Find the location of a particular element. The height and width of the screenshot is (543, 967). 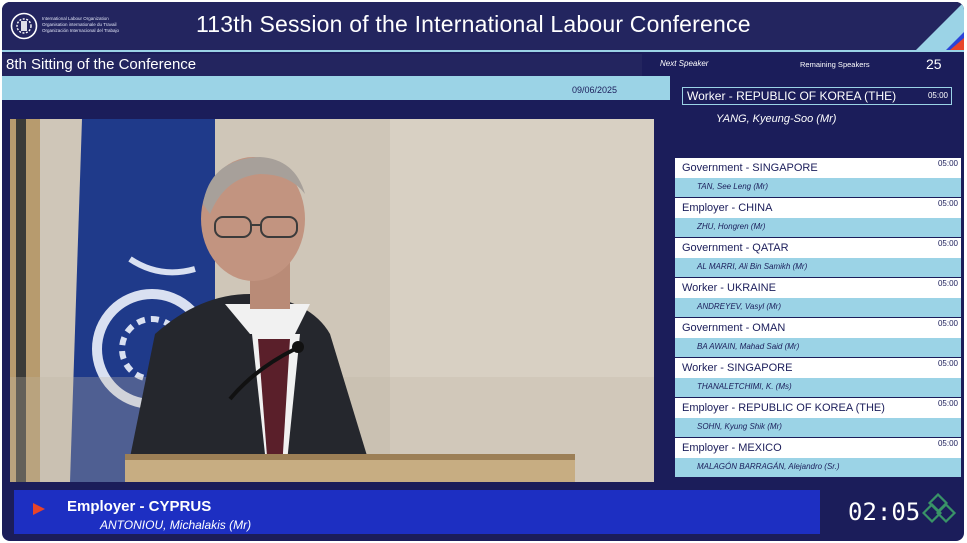

next-speaker-label: Next Speaker is located at coordinates (684, 63).